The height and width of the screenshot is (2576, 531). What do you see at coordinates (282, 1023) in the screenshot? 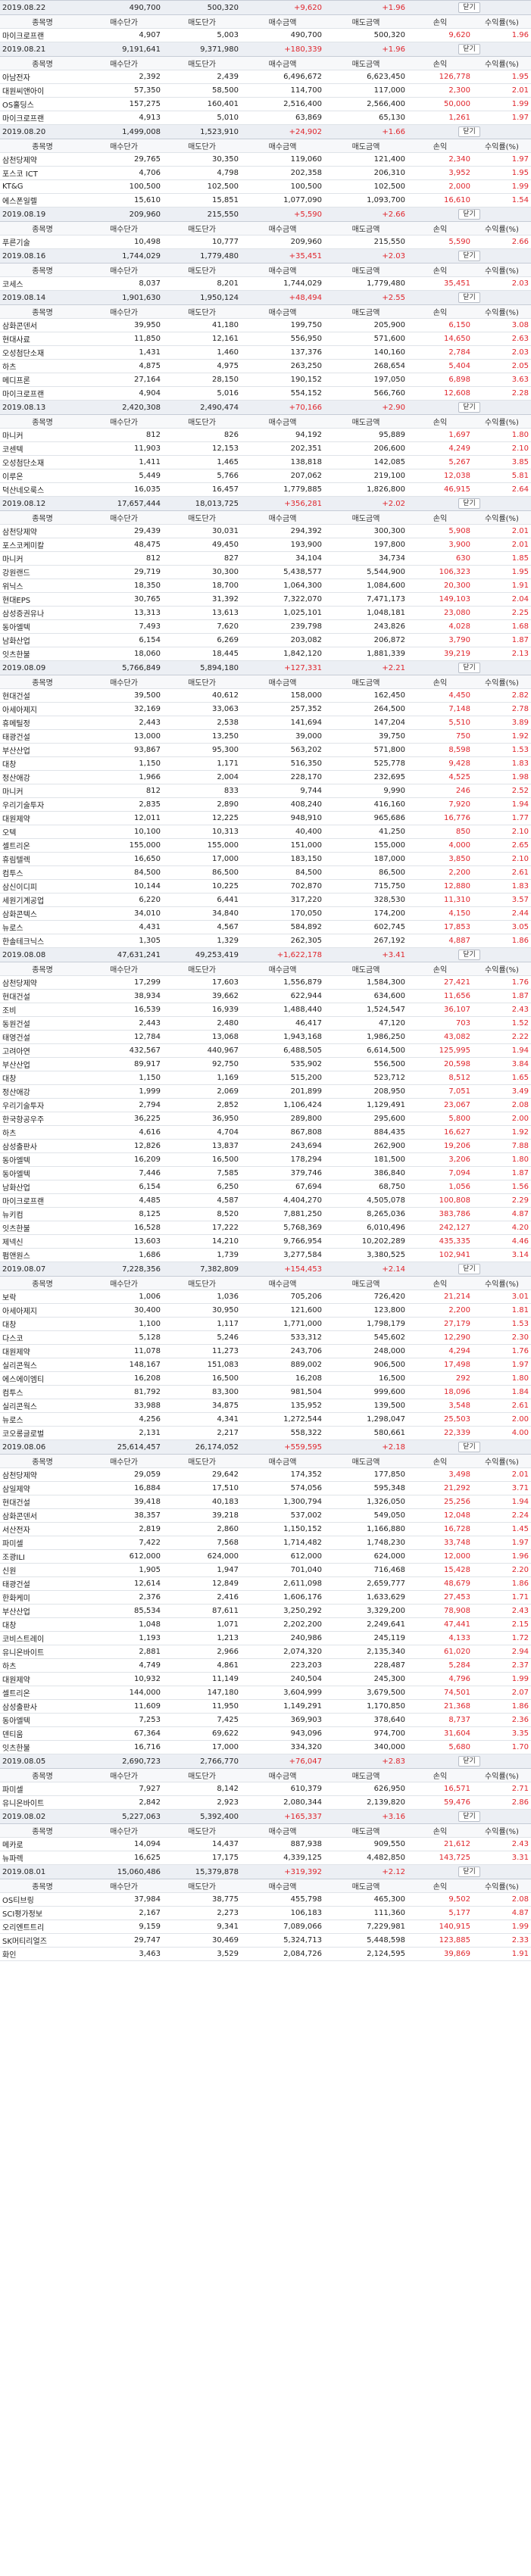
I see `trade-cell: 46,417` at bounding box center [282, 1023].